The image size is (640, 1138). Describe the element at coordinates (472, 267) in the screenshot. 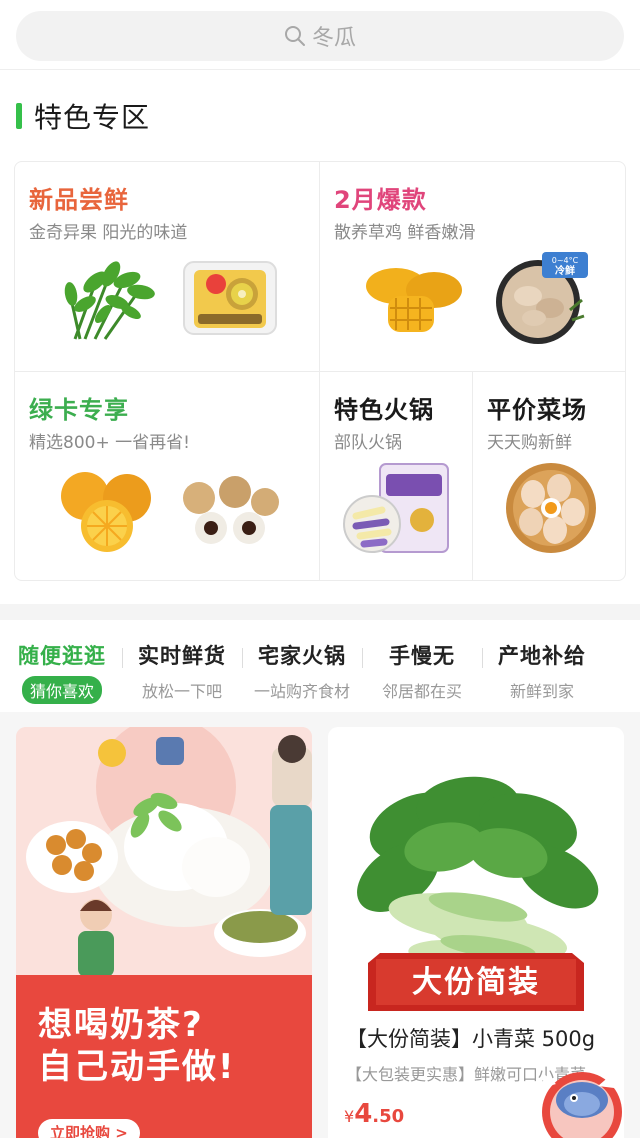

I see `featured-monthly-hot: 2月爆款 散养草鸡 鲜香嫩滑 0~4°C 冷鲜` at that location.